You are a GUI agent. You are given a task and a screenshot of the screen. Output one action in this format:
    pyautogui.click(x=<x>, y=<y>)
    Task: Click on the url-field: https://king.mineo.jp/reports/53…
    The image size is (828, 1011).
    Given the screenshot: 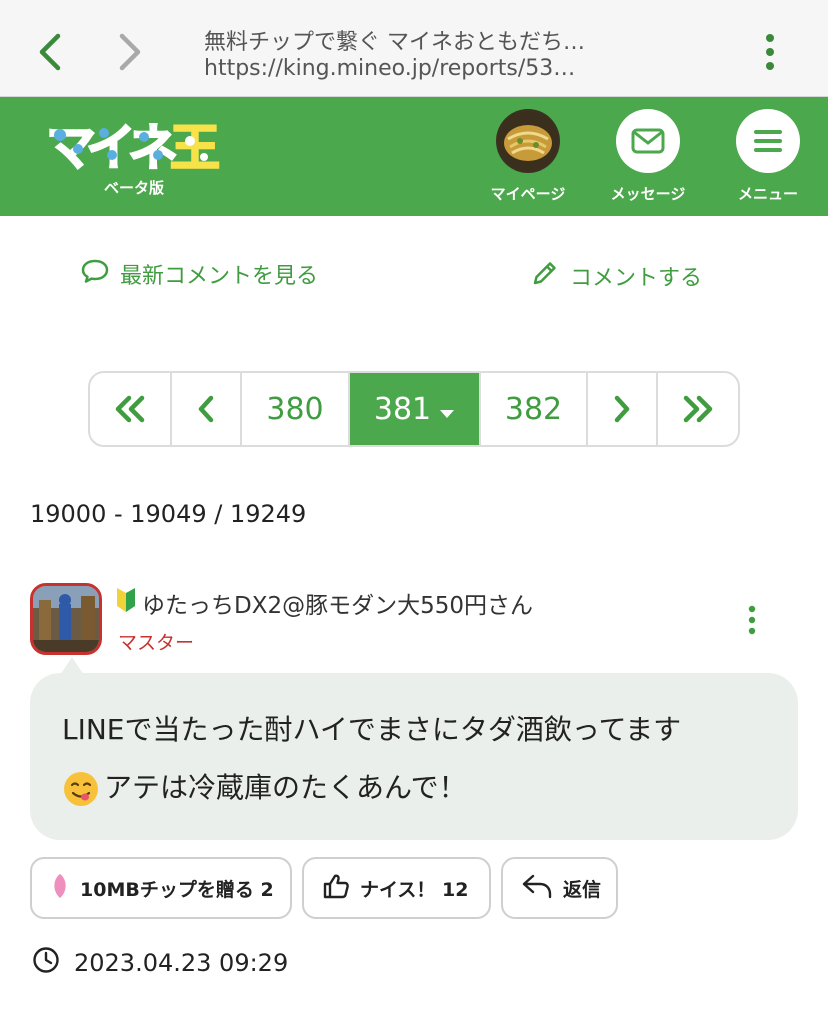 What is the action you would take?
    pyautogui.click(x=389, y=68)
    